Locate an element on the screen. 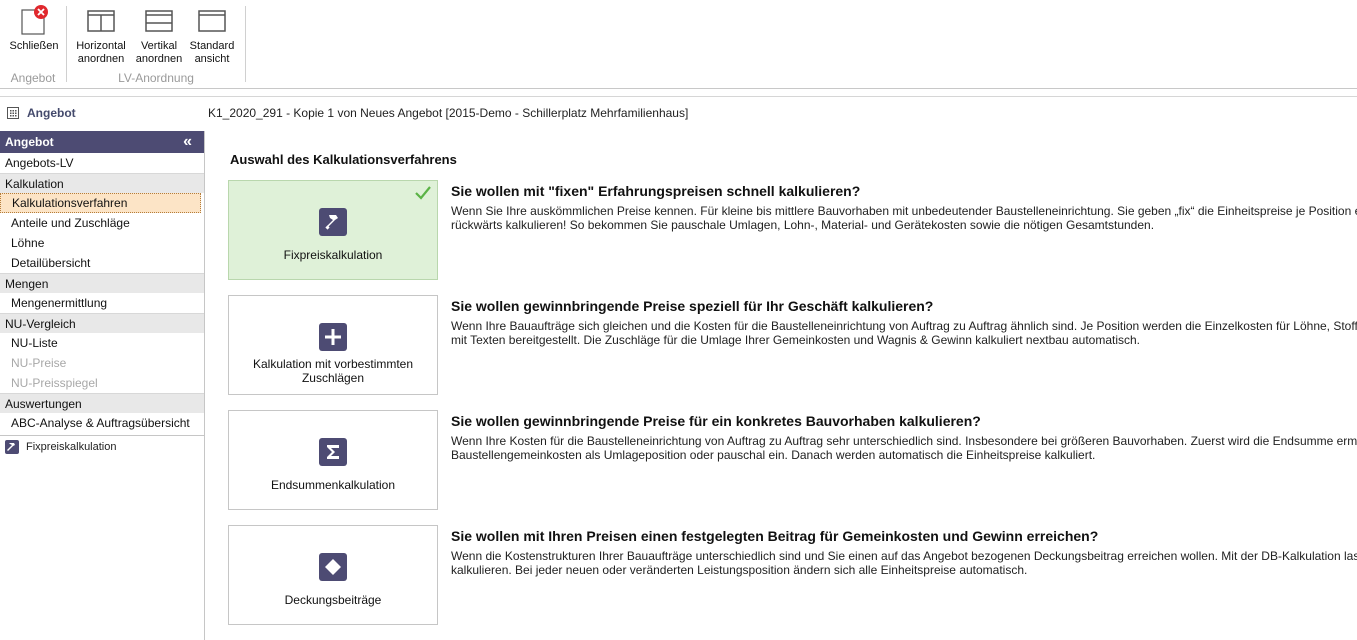 This screenshot has height=640, width=1357. page-title: Auswahl des Kalkulationsverfahrens is located at coordinates (343, 159).